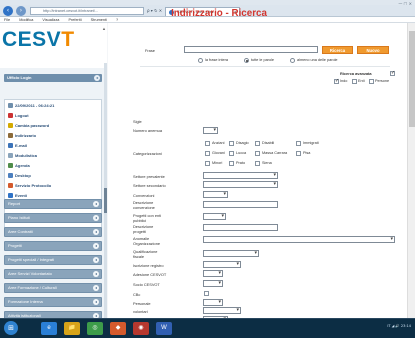 This screenshot has height=338, width=415. What do you see at coordinates (22, 156) in the screenshot?
I see `sidebar-link-modulistica: Modulistica` at bounding box center [22, 156].